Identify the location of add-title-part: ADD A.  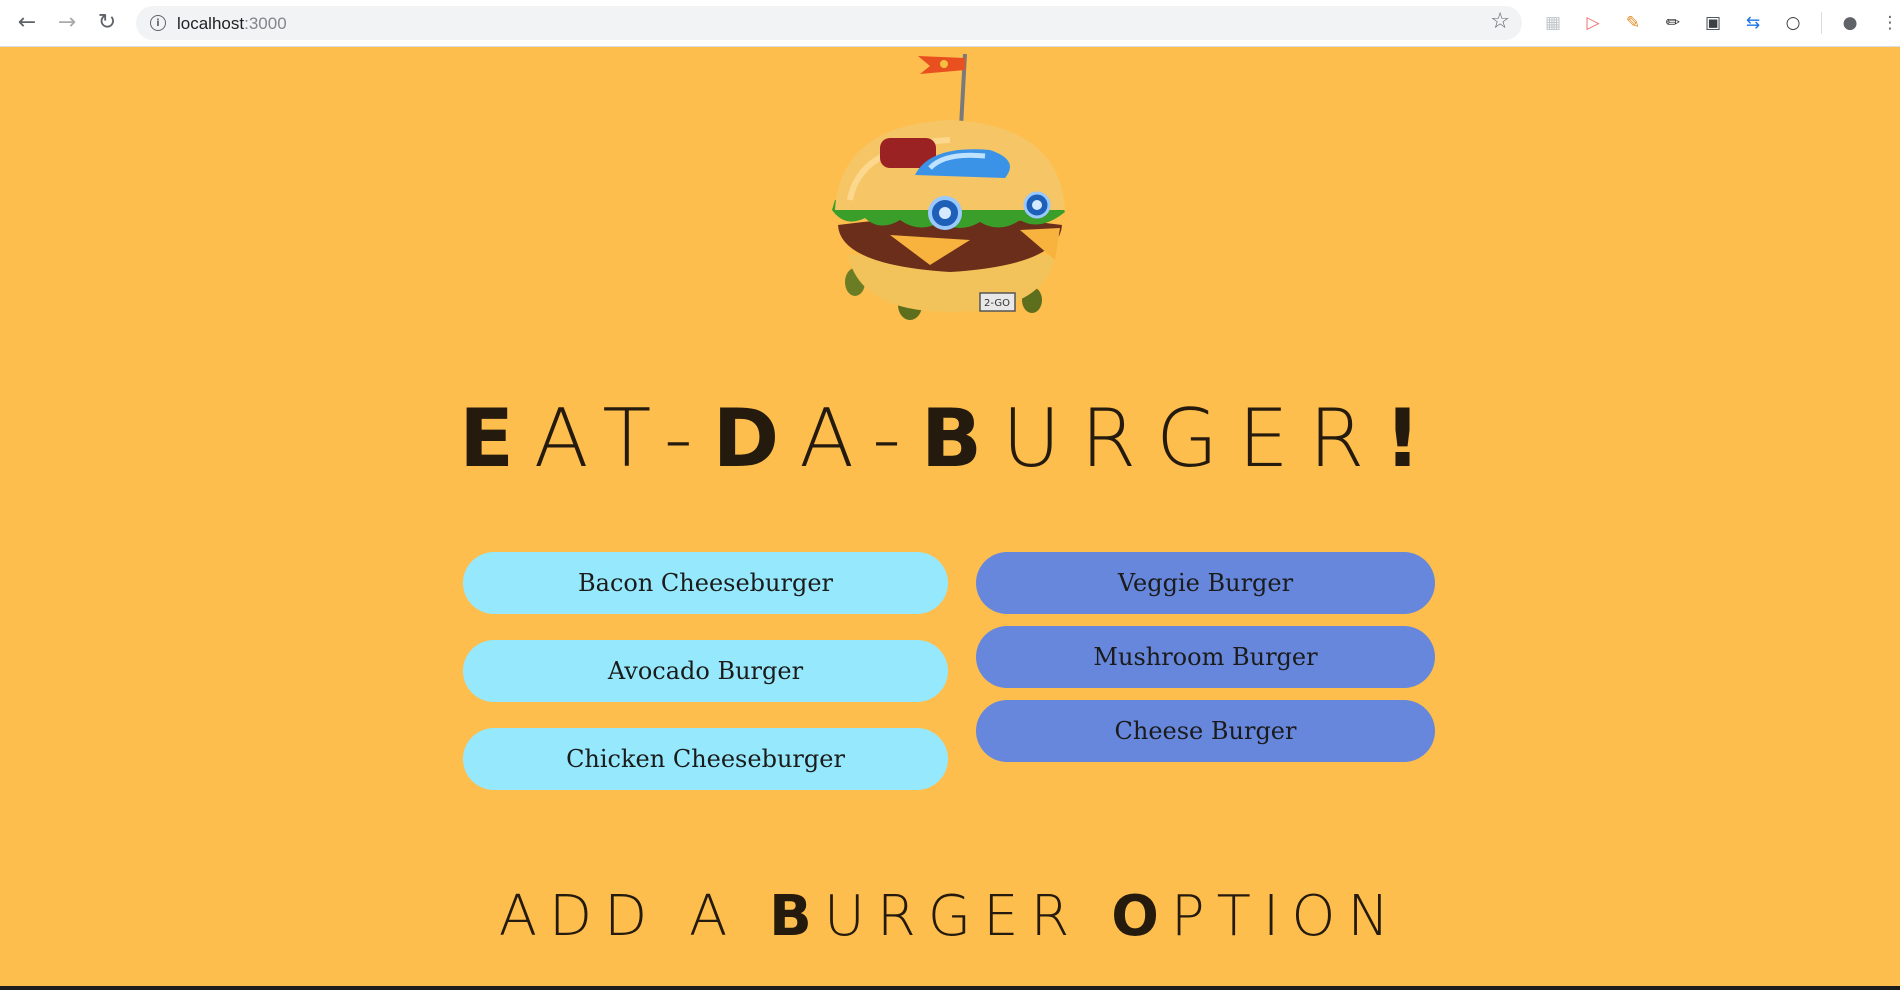
(634, 916).